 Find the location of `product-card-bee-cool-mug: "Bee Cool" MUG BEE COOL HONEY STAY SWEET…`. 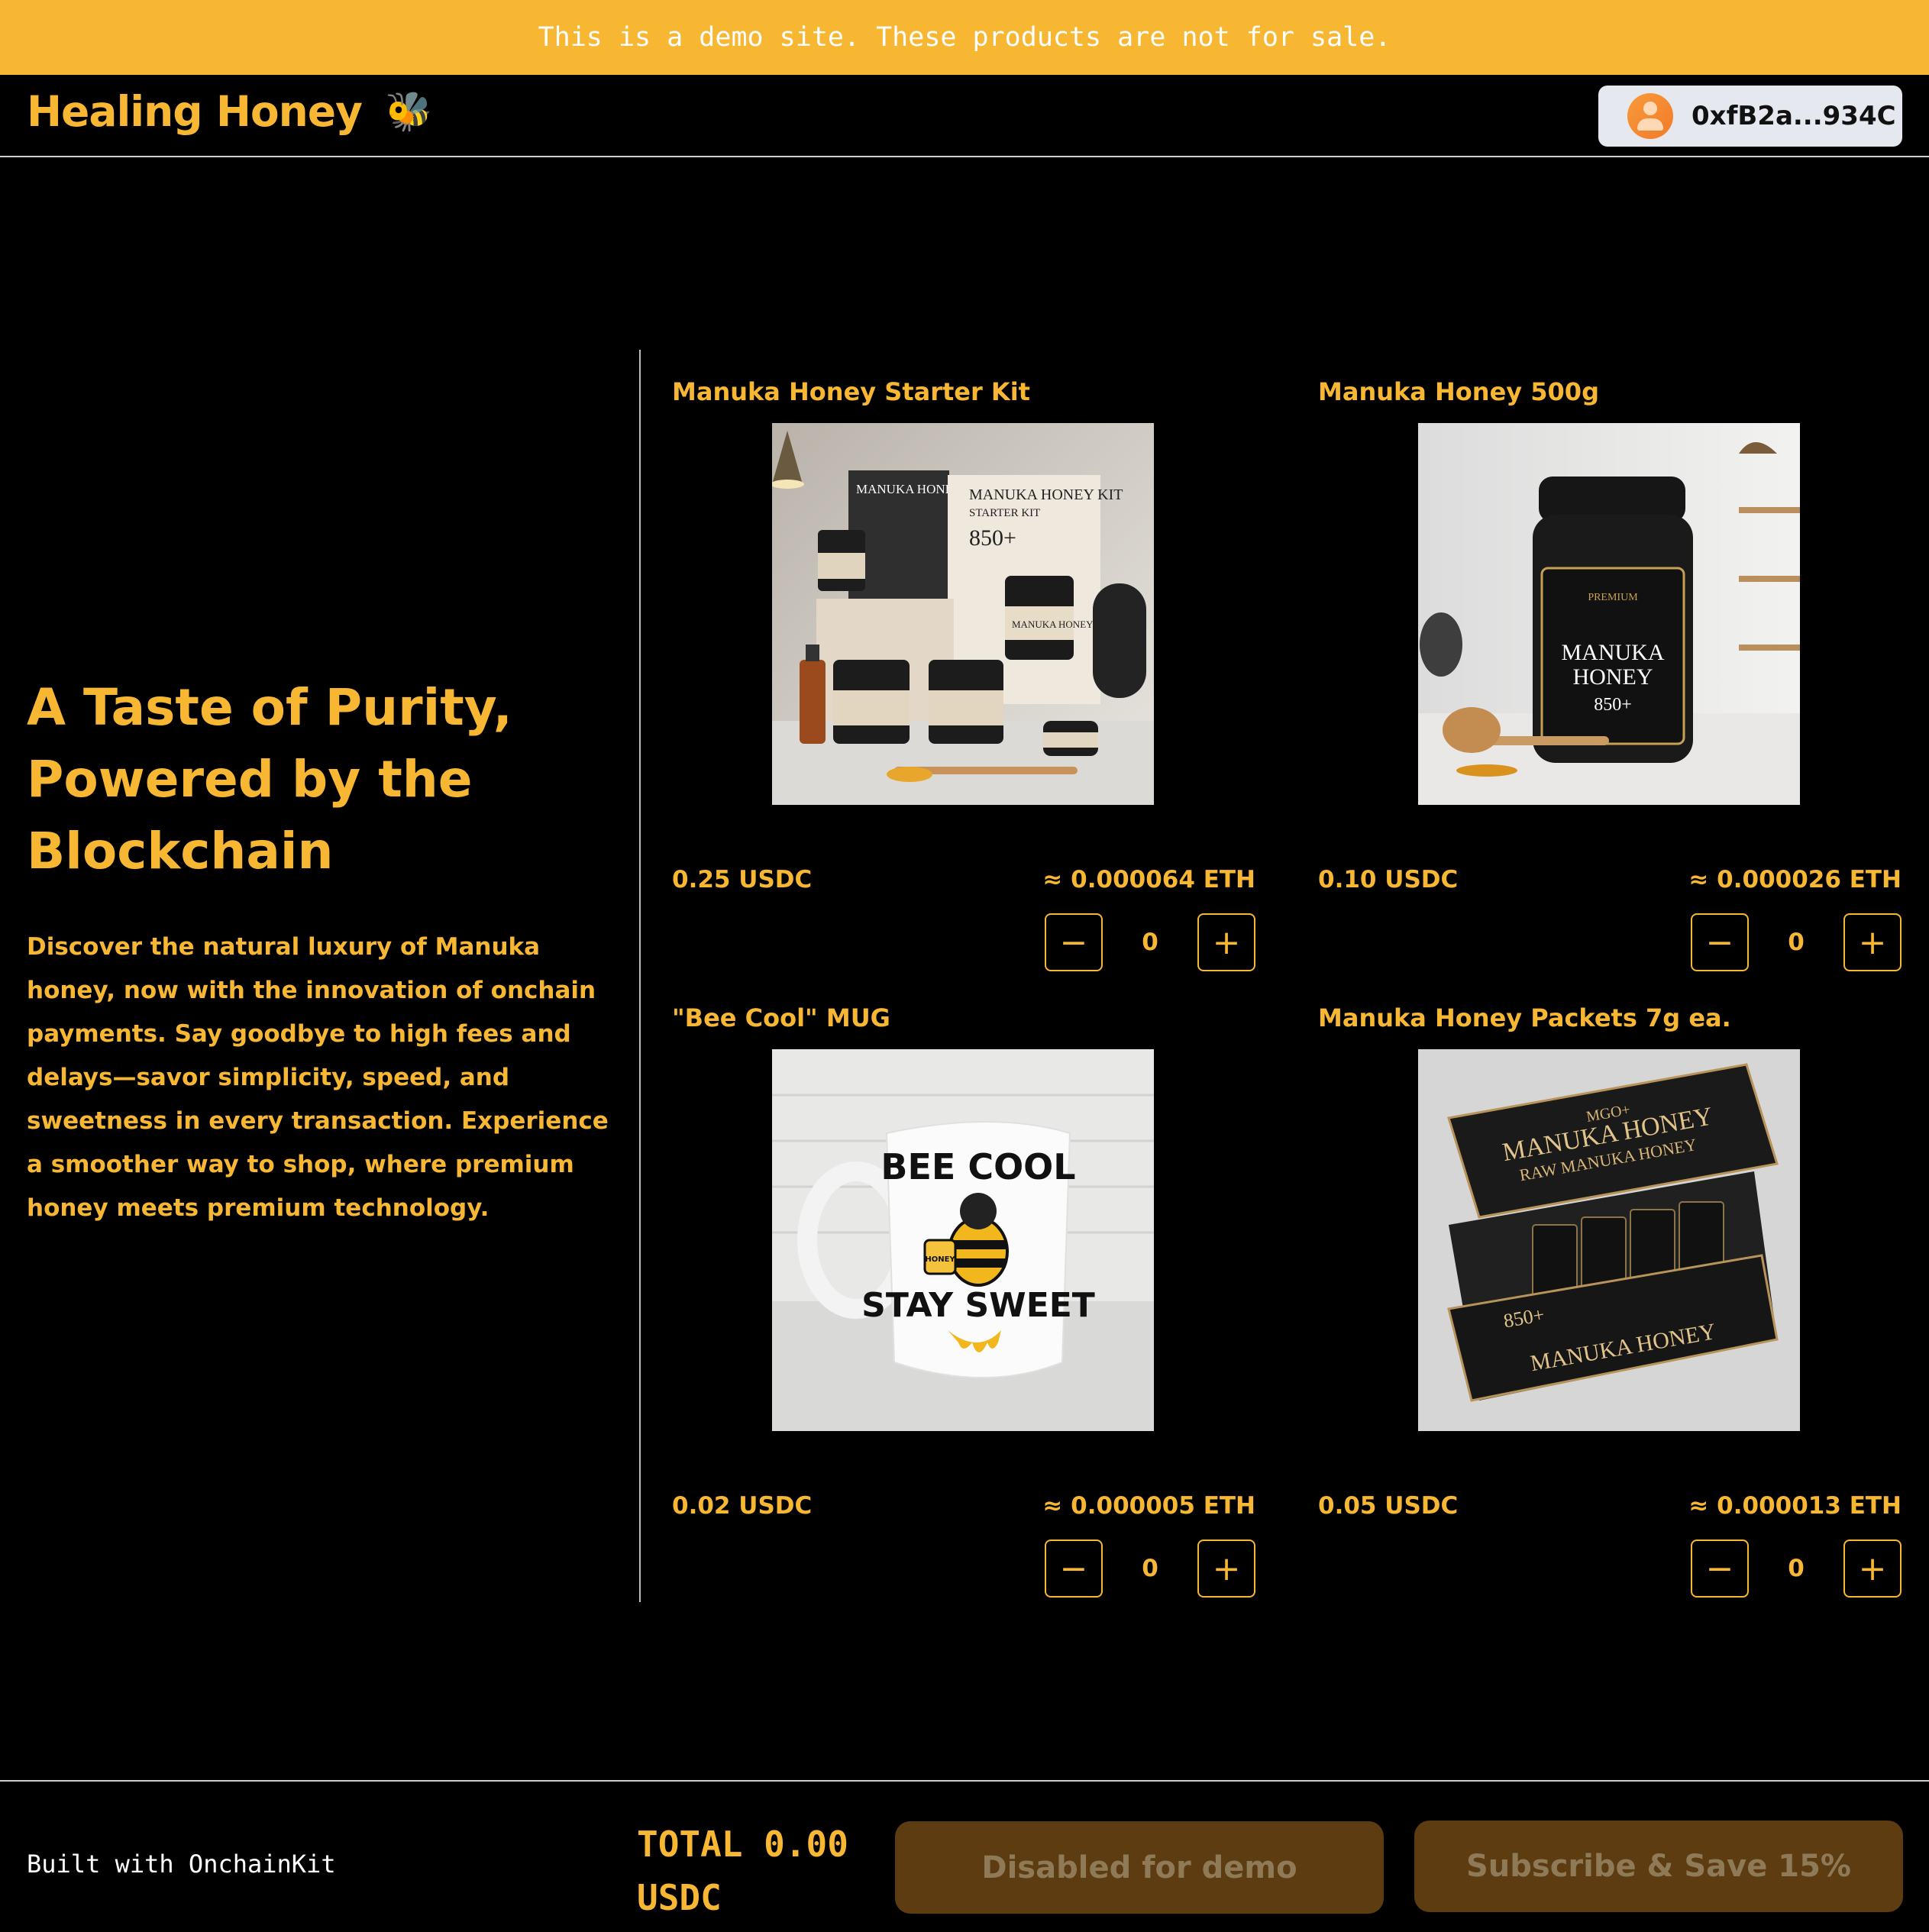

product-card-bee-cool-mug: "Bee Cool" MUG BEE COOL HONEY STAY SWEET… is located at coordinates (963, 1300).